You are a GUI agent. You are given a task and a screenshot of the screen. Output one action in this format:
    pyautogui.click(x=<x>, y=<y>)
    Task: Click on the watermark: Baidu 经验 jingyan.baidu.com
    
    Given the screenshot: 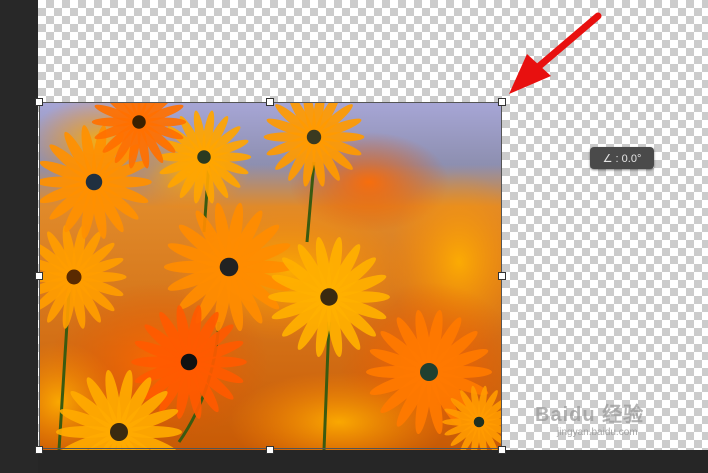 What is the action you would take?
    pyautogui.click(x=615, y=423)
    